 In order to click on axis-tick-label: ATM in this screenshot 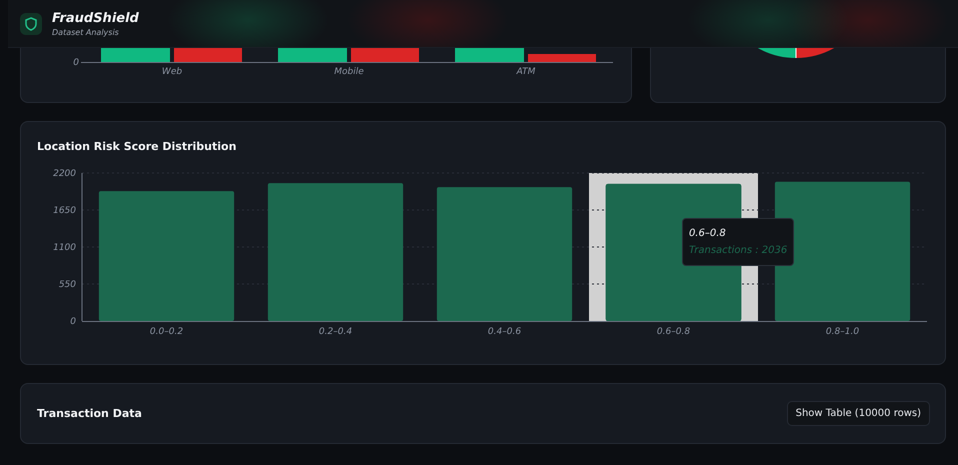, I will do `click(526, 72)`.